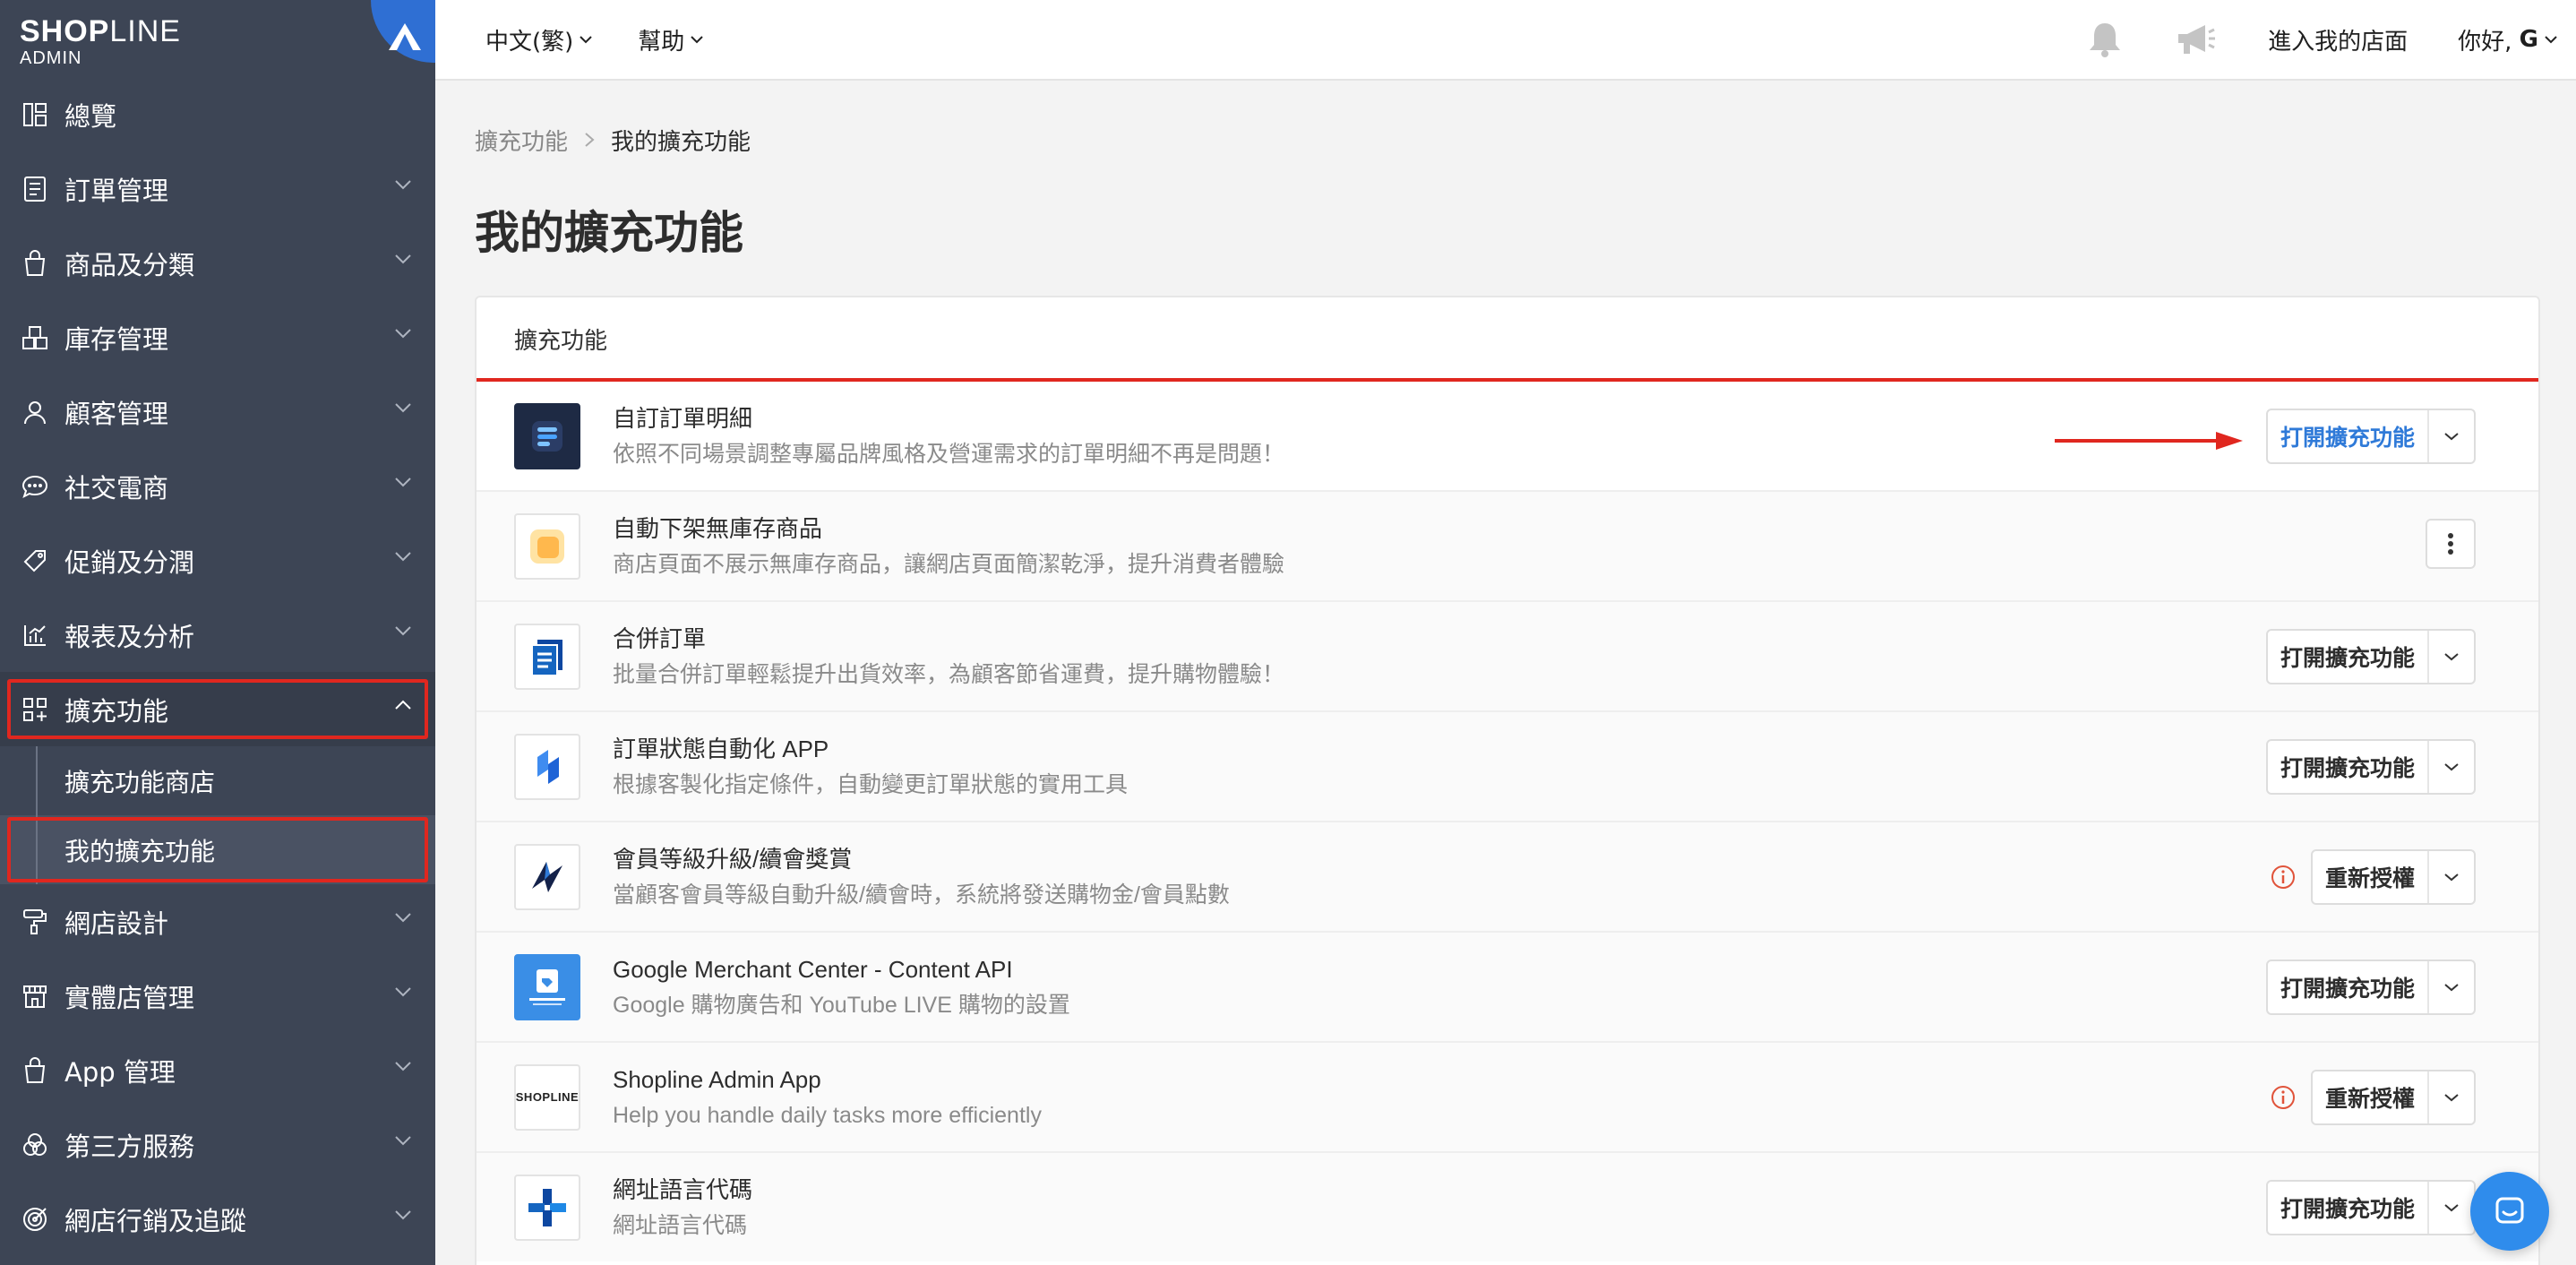 Image resolution: width=2576 pixels, height=1265 pixels. I want to click on extension-name: Google Merchant Center - Content API, so click(813, 969).